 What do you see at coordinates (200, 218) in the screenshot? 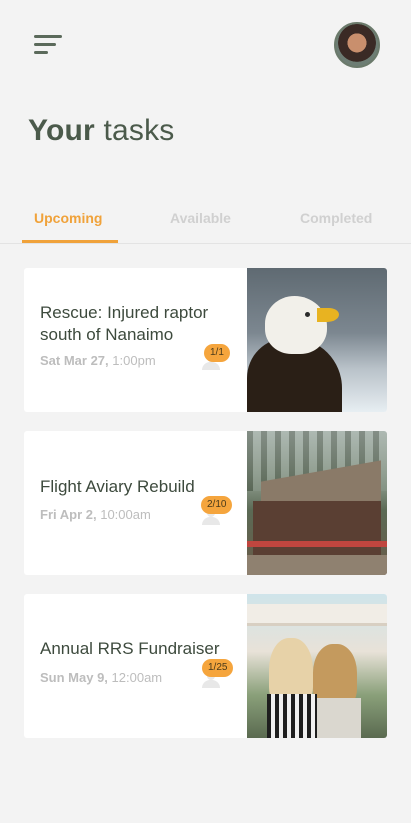
I see `tab-available: Available` at bounding box center [200, 218].